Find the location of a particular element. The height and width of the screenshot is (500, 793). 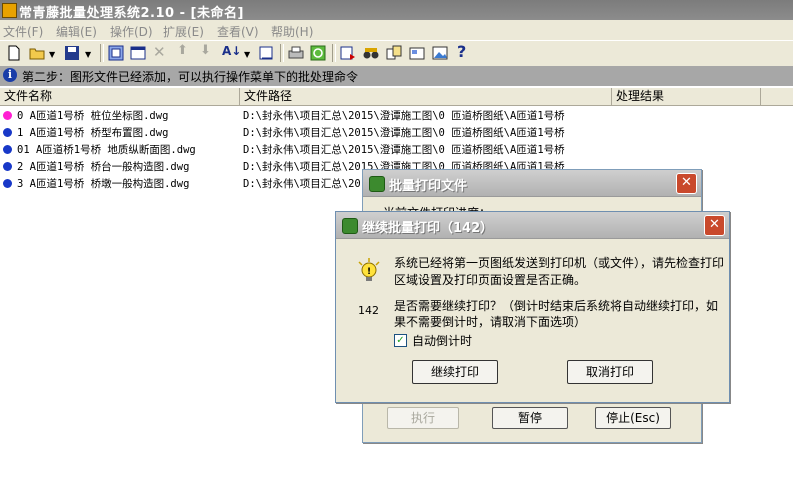

pause-button: 暂停 is located at coordinates (530, 418).